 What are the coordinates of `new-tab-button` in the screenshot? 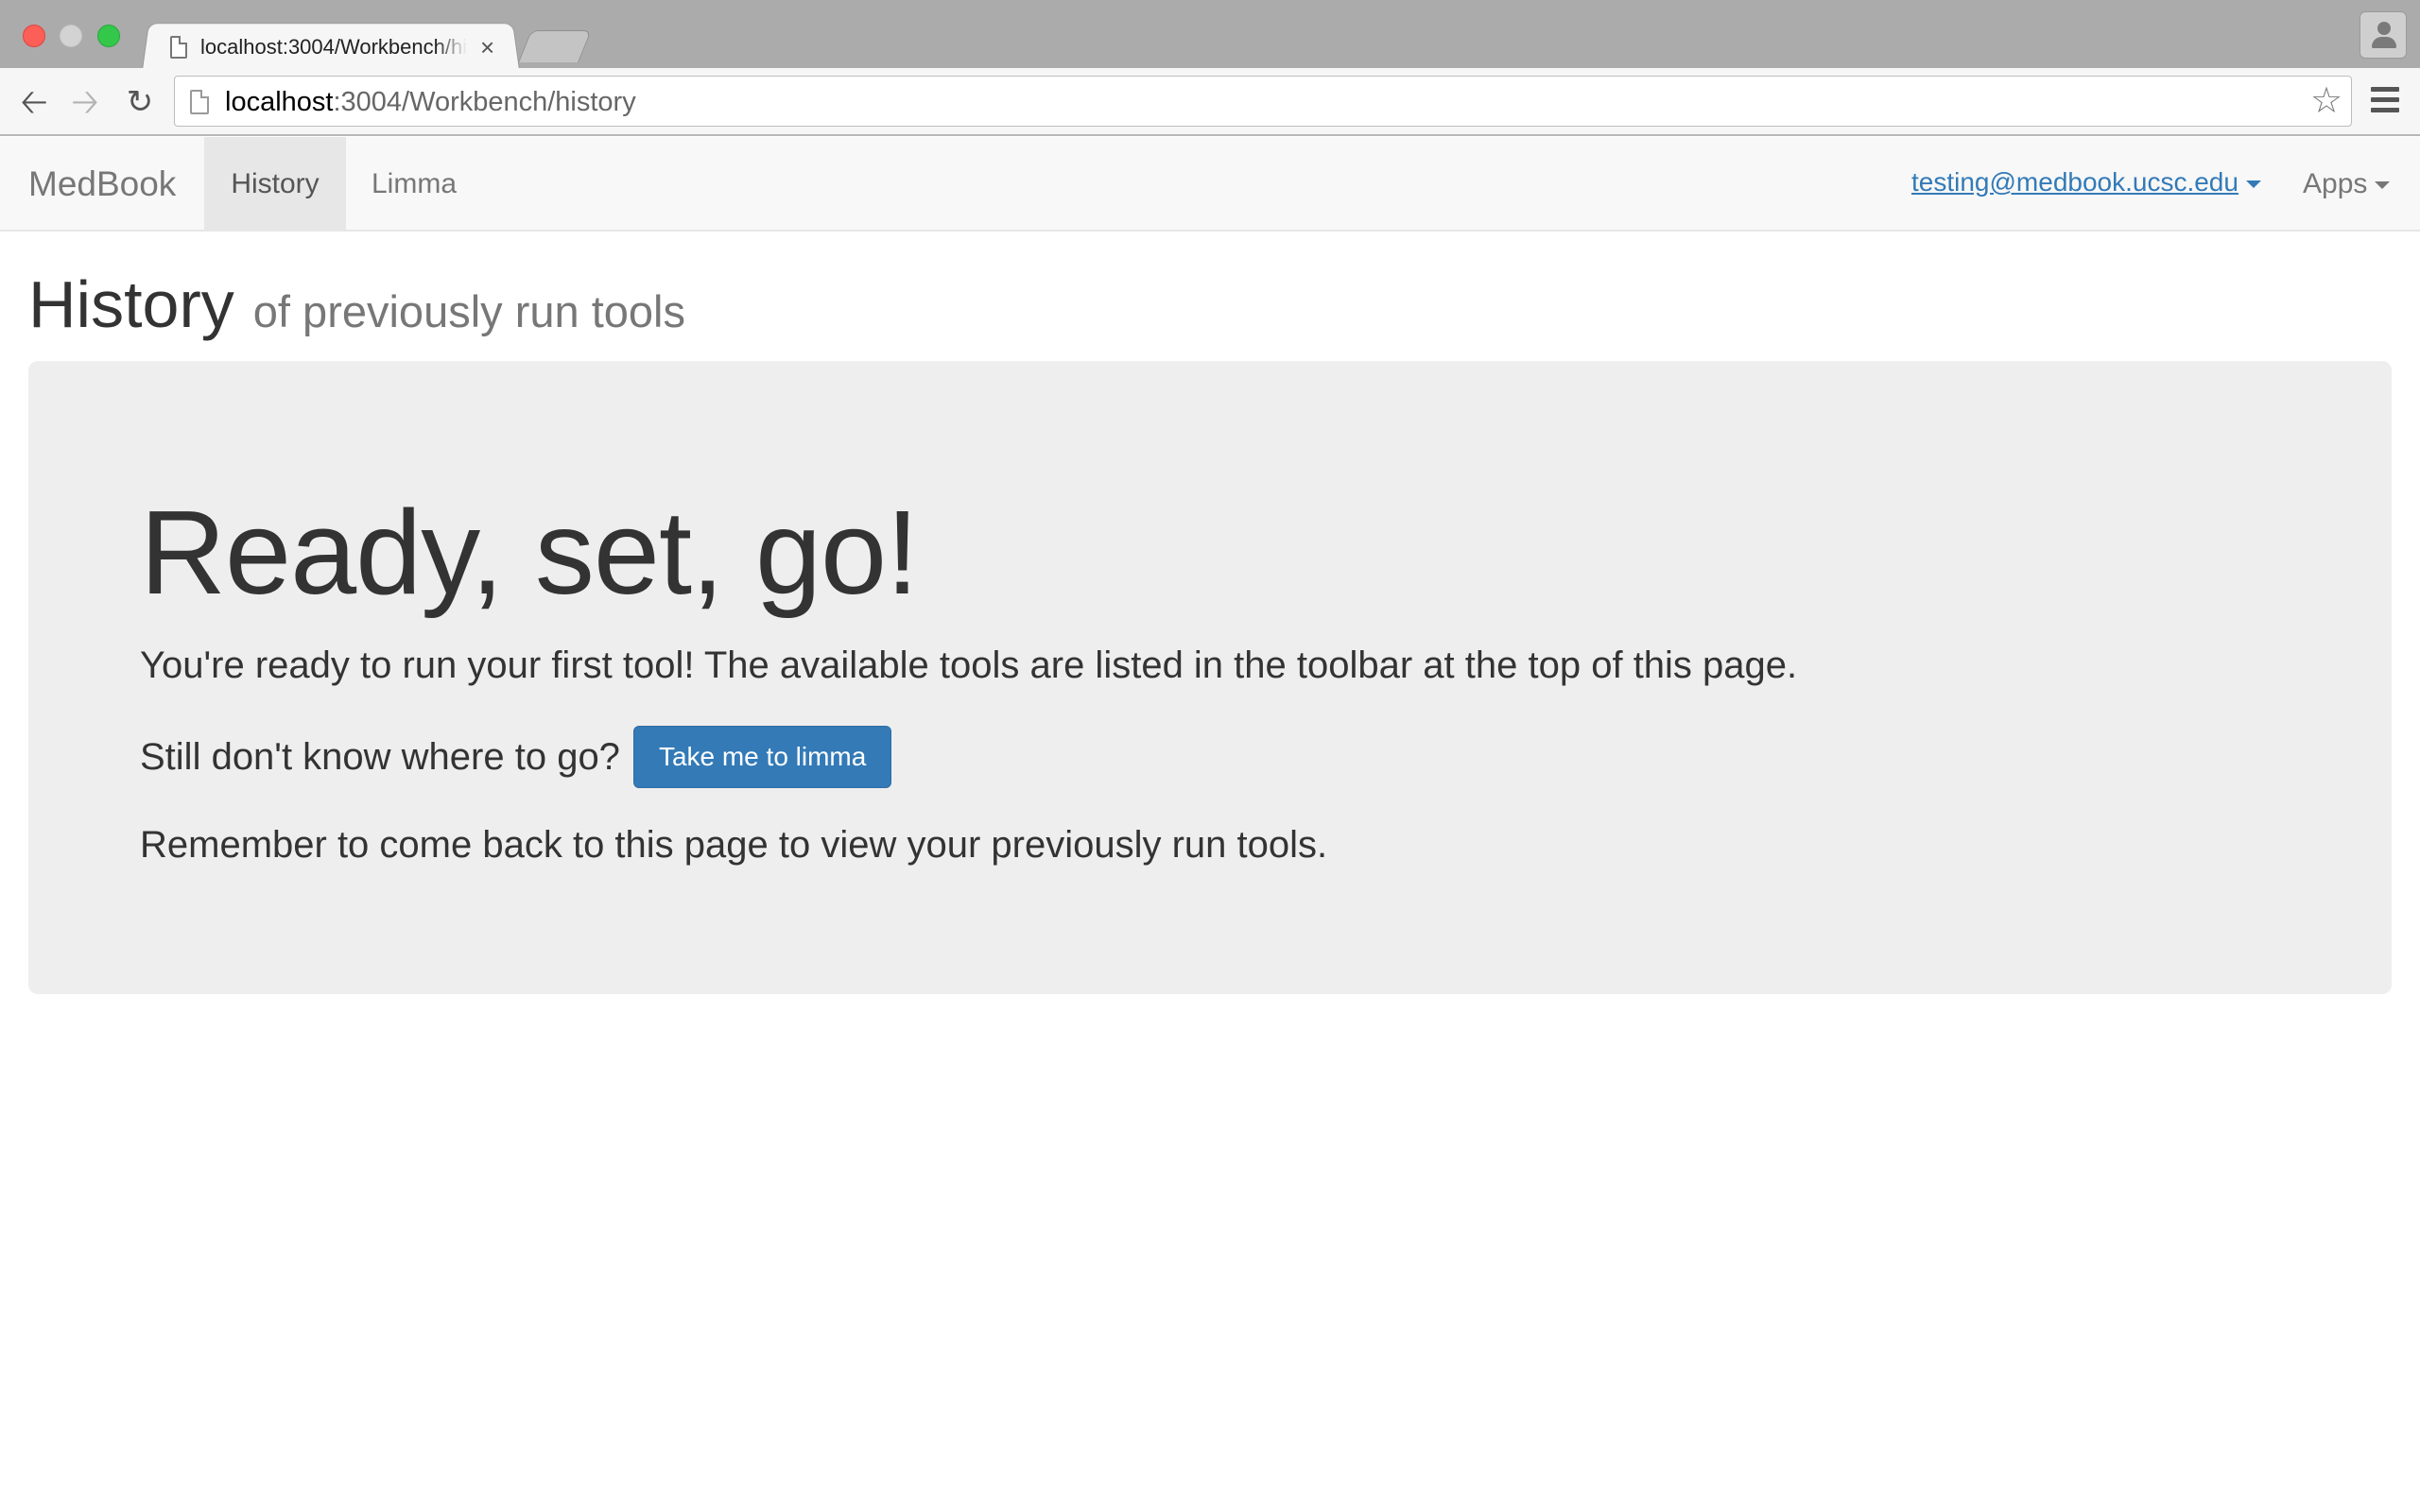 It's located at (555, 46).